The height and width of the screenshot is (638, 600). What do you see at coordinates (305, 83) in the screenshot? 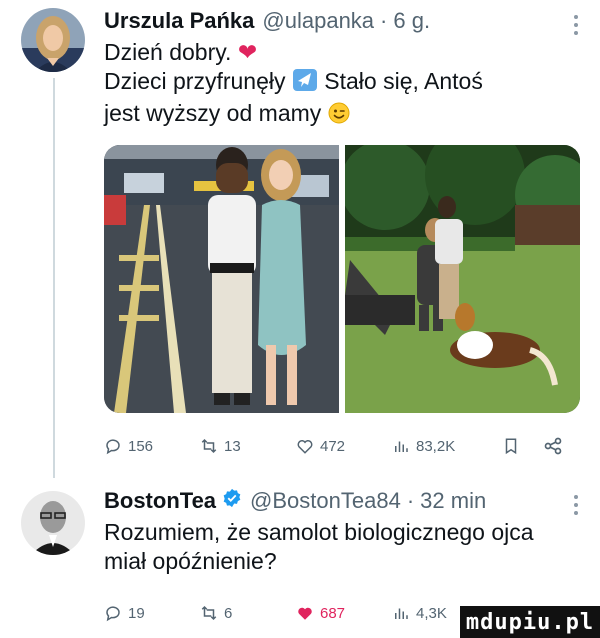
I see `airplane-emoji` at bounding box center [305, 83].